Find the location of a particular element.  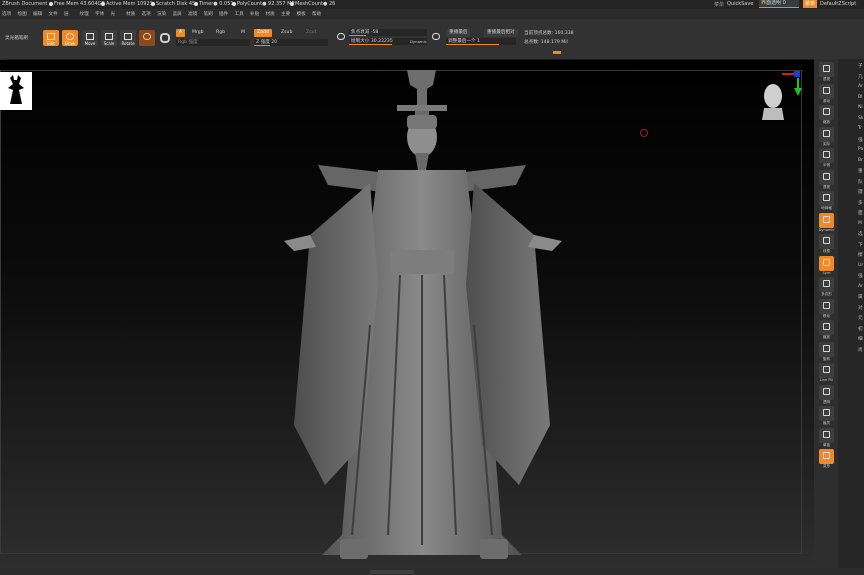

thumbnail-navigator is located at coordinates (16, 91).